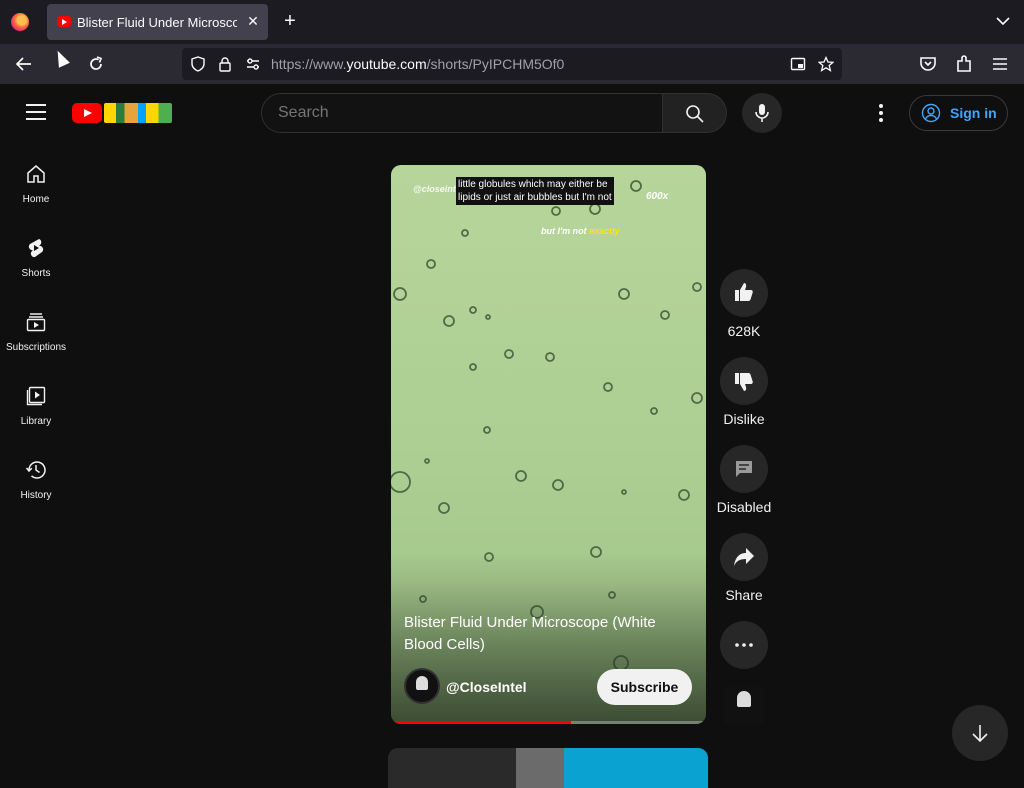  What do you see at coordinates (64, 21) in the screenshot?
I see `youtube-favicon-icon` at bounding box center [64, 21].